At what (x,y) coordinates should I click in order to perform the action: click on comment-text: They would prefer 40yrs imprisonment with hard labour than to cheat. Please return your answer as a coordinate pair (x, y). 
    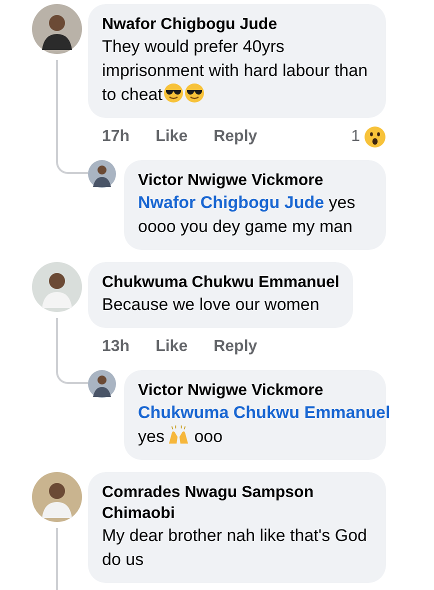
    Looking at the image, I should click on (235, 71).